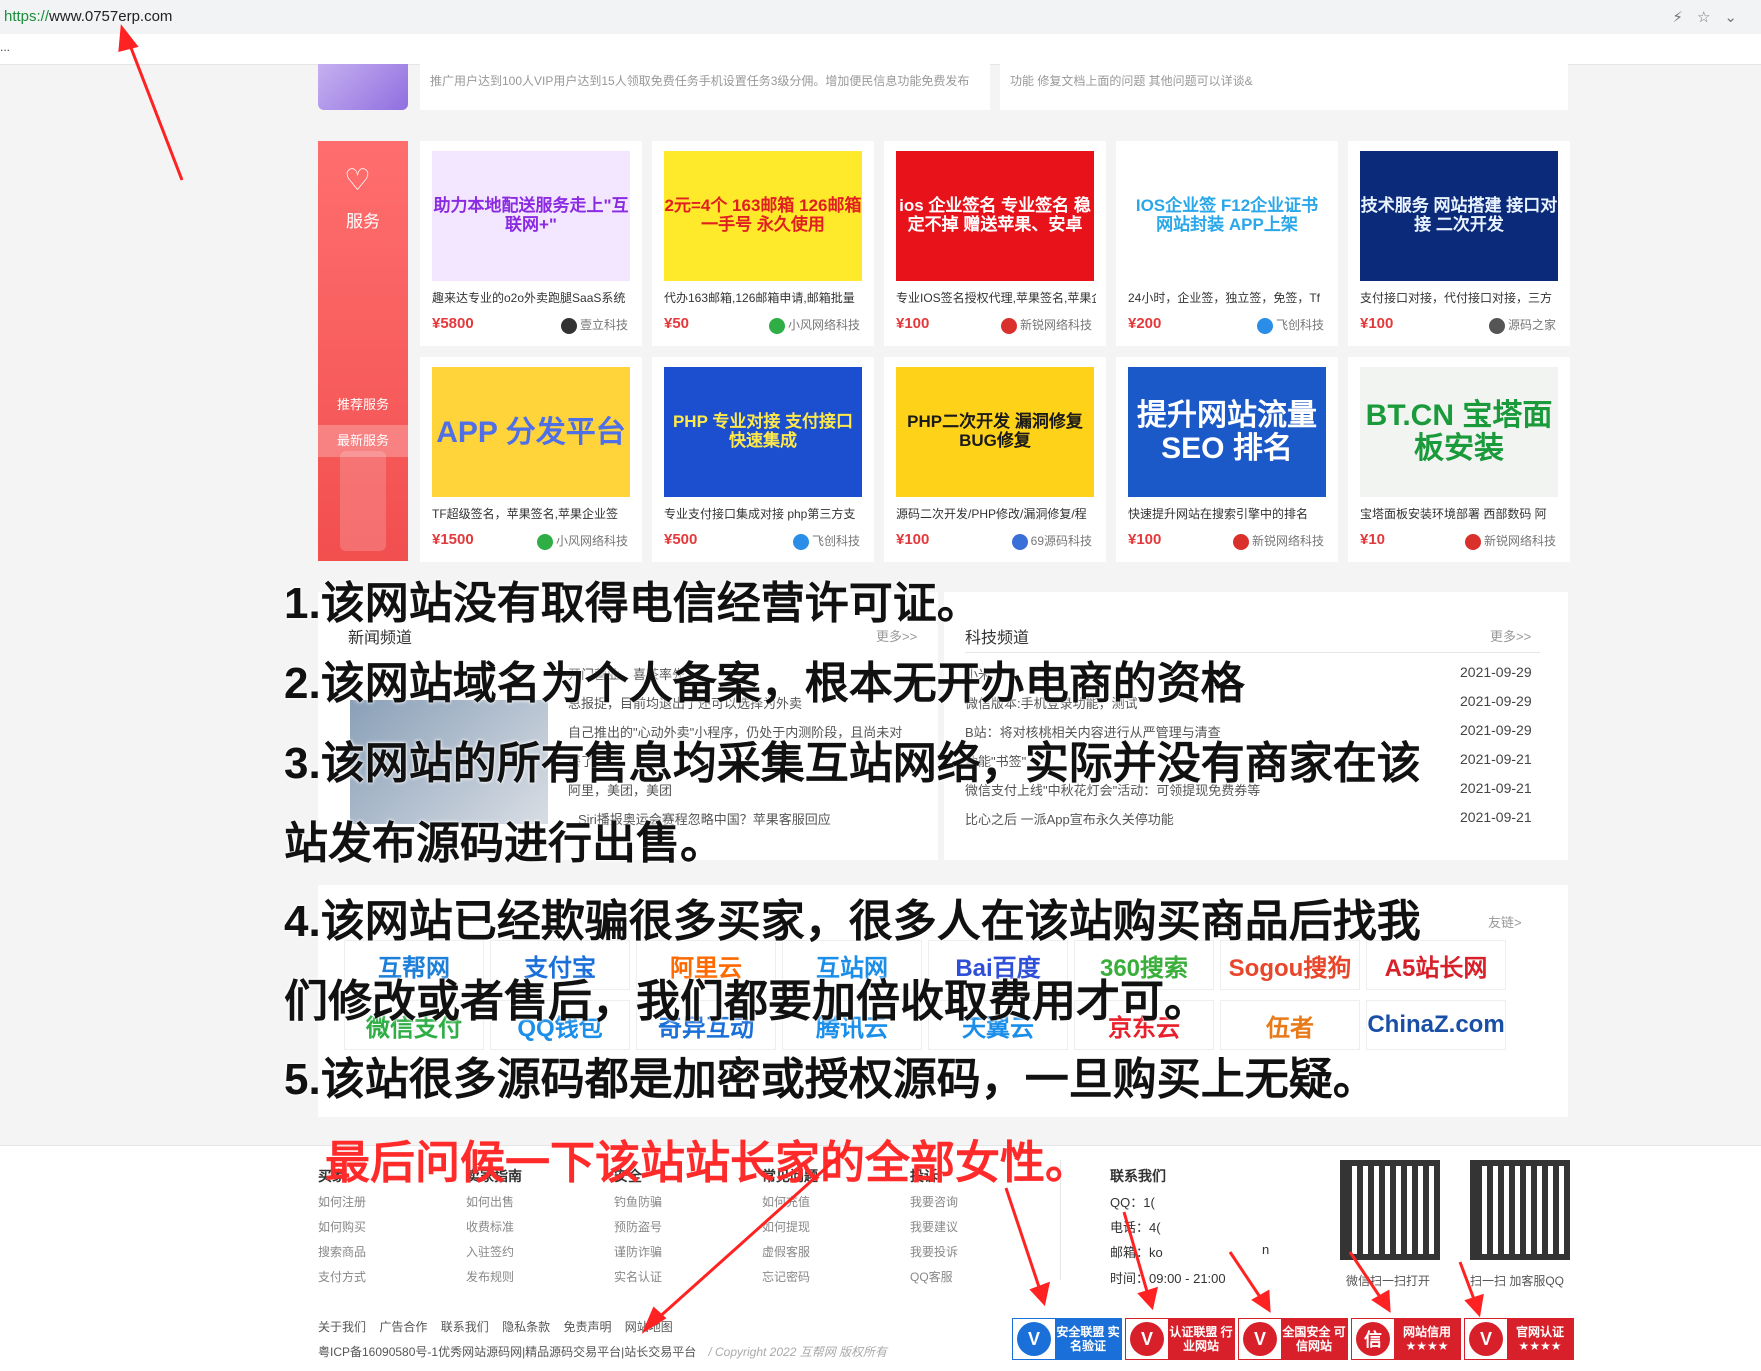 The image size is (1761, 1371). I want to click on contact-link: 联系我们, so click(465, 1327).